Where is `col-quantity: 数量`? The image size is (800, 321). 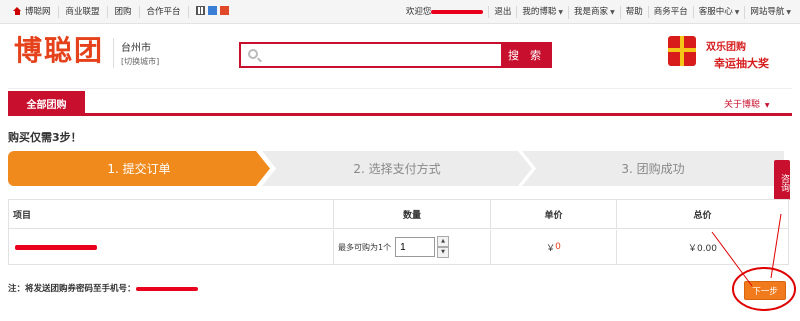 col-quantity: 数量 is located at coordinates (411, 214).